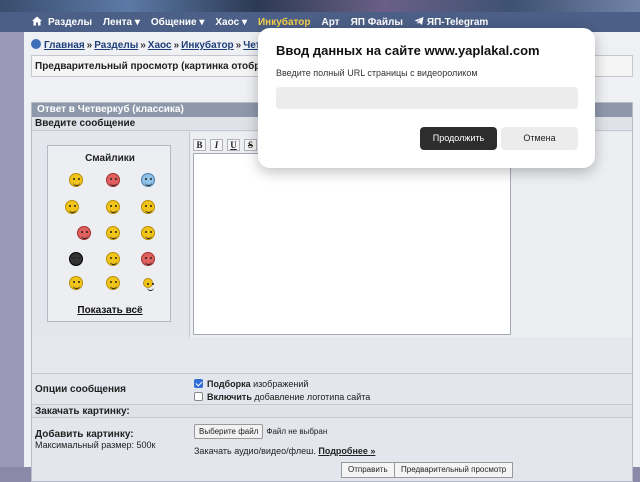 This screenshot has height=482, width=640. I want to click on nav-item-telegram: ЯП-Telegram, so click(451, 22).